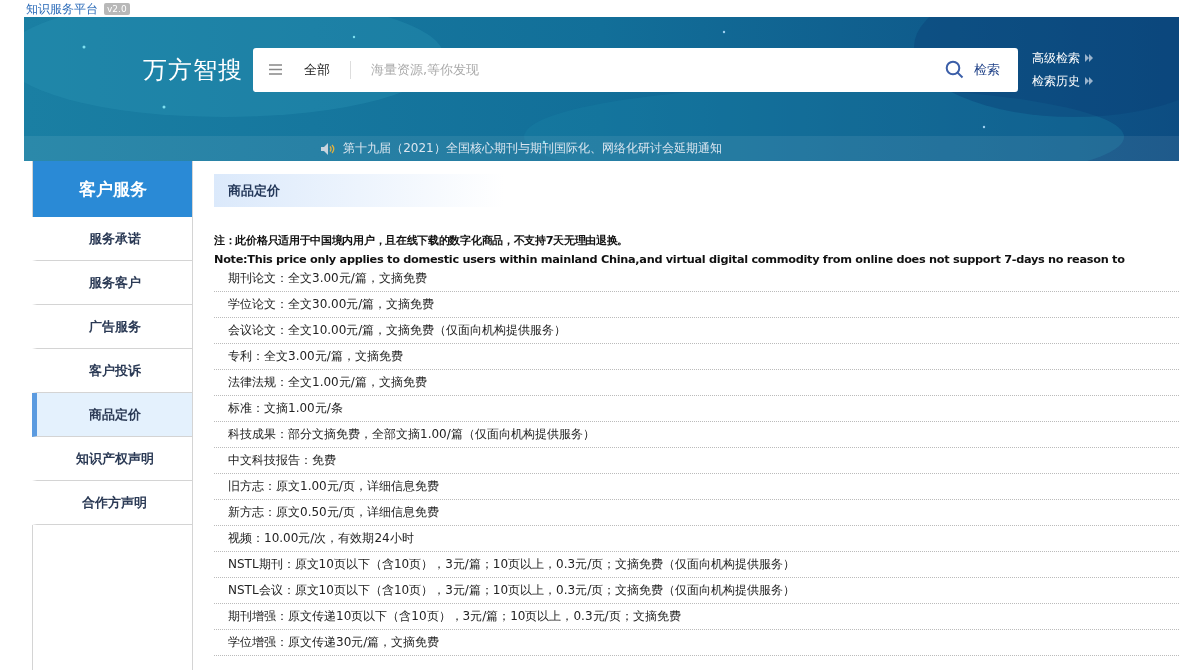 The image size is (1179, 670). Describe the element at coordinates (954, 69) in the screenshot. I see `search-icon` at that location.